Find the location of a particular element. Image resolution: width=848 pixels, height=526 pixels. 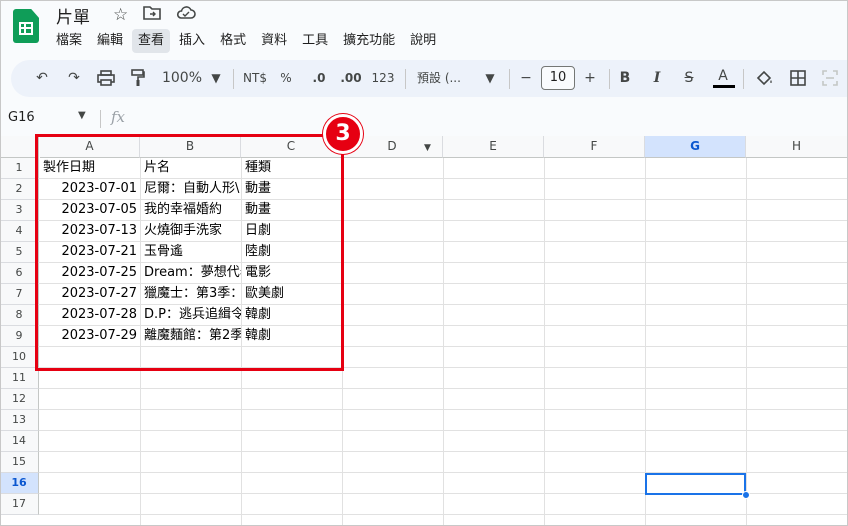

menu-file: 檔案 is located at coordinates (69, 41).